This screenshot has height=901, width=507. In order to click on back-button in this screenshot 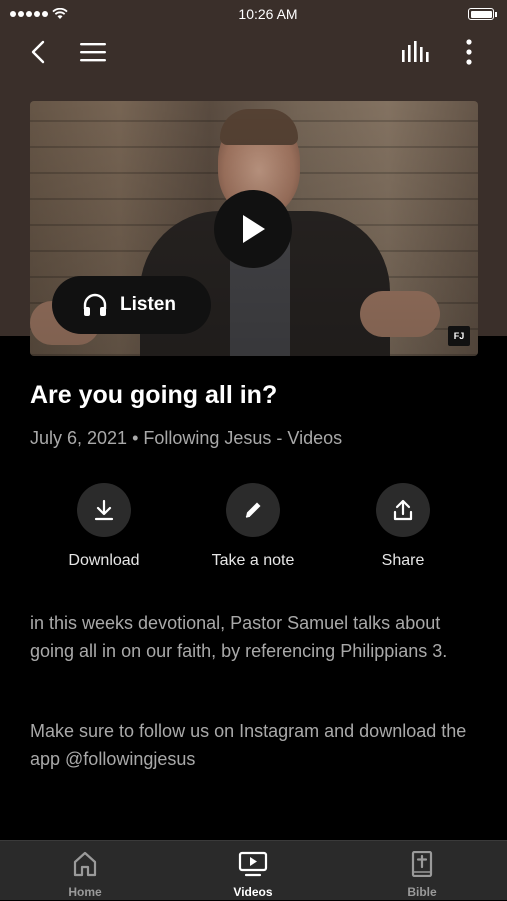, I will do `click(38, 52)`.